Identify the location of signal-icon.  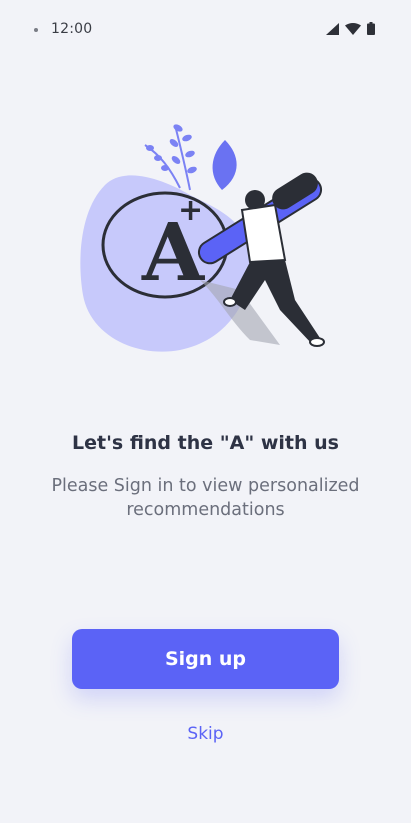
(332, 28).